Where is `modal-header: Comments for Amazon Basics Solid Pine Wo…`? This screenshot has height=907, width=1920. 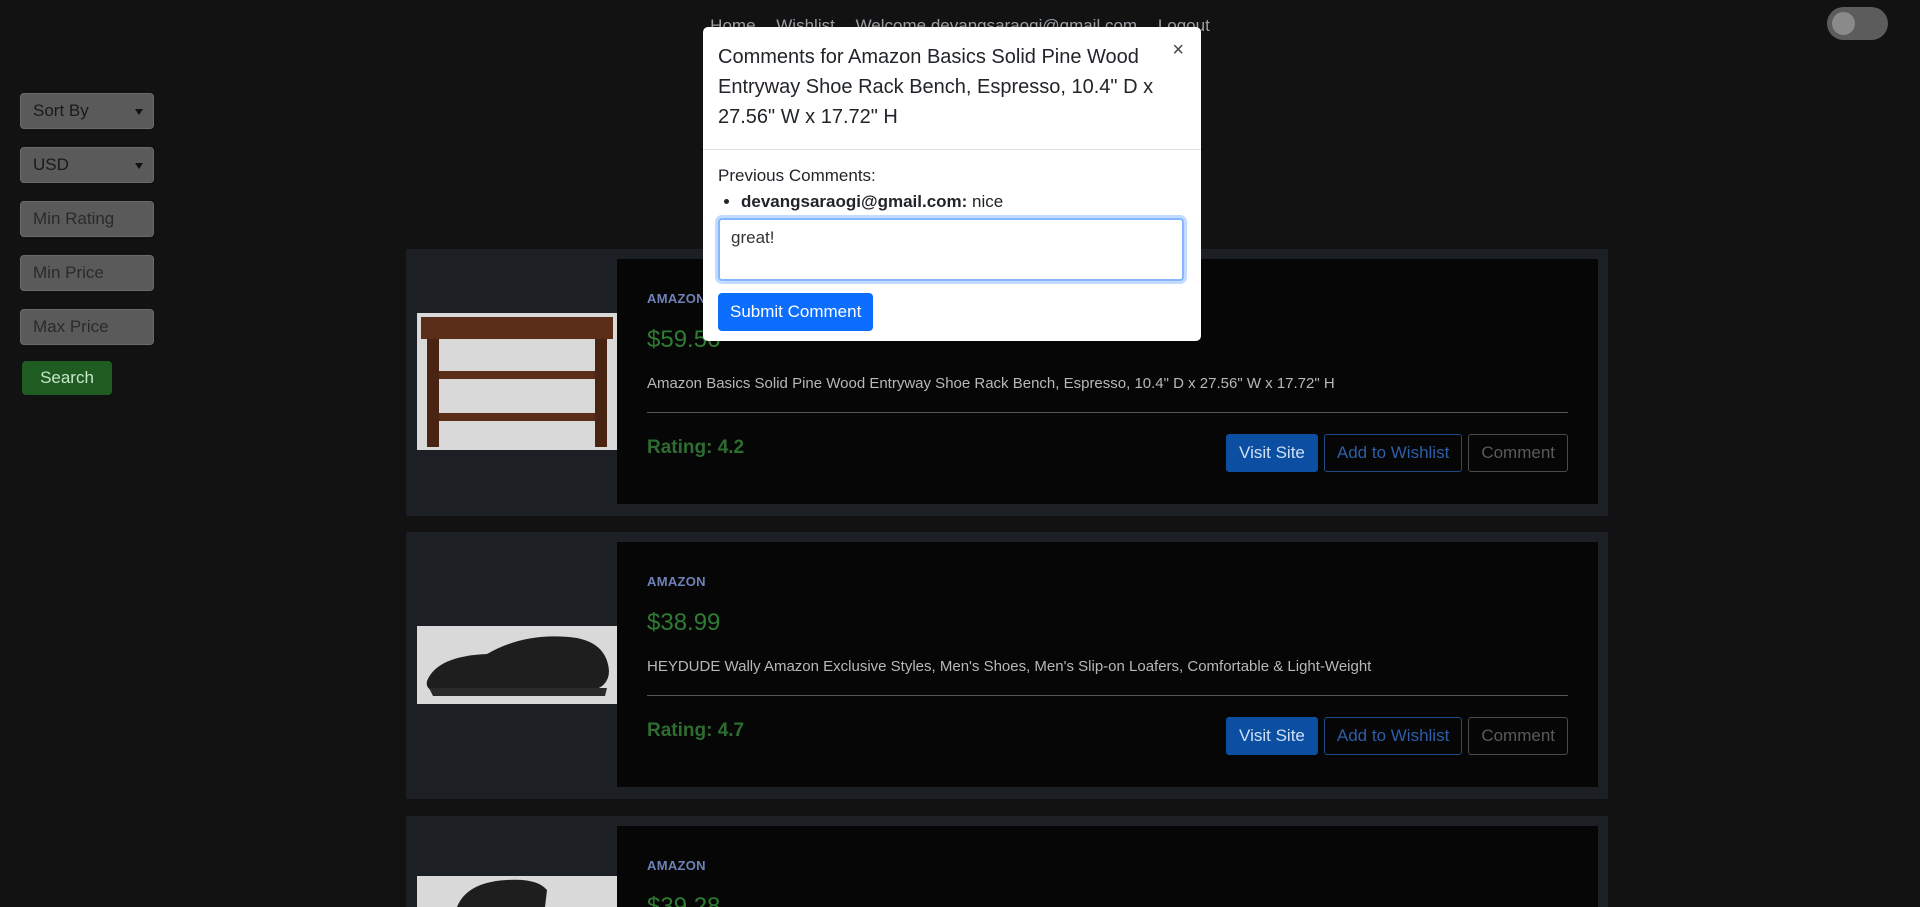
modal-header: Comments for Amazon Basics Solid Pine Wo… is located at coordinates (952, 88).